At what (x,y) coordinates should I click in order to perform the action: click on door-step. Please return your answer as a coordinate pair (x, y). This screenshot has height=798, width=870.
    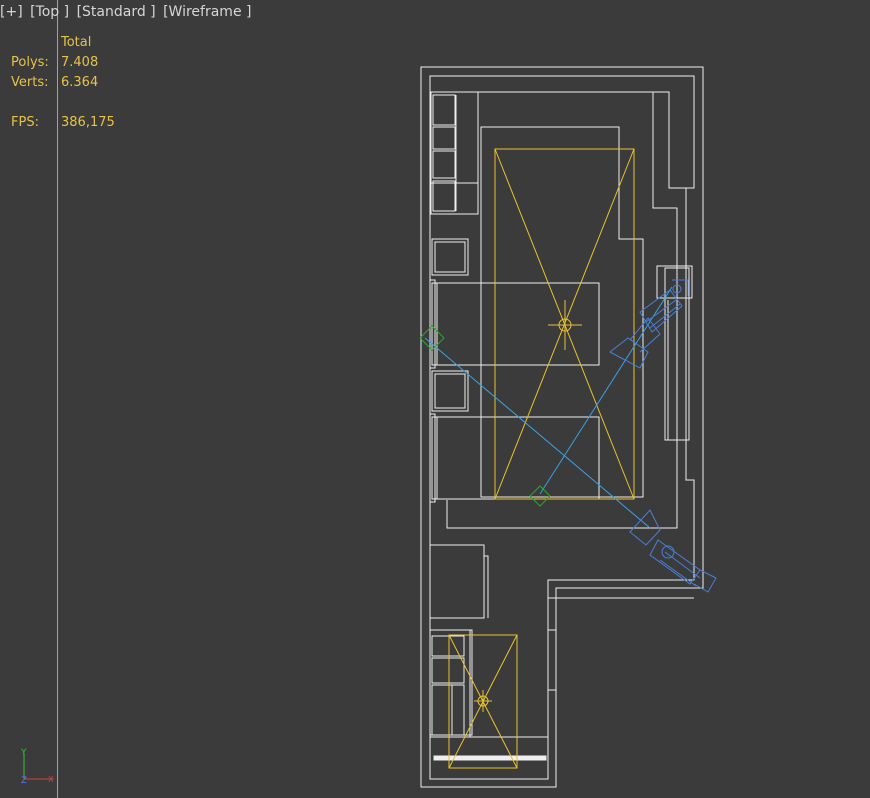
    Looking at the image, I should click on (486, 586).